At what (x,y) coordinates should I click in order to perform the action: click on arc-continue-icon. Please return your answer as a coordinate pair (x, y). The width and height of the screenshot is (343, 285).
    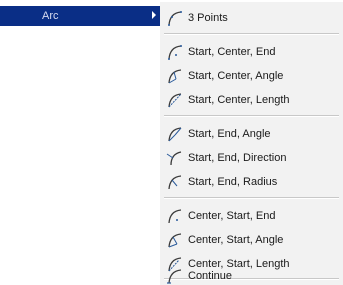
    Looking at the image, I should click on (175, 275).